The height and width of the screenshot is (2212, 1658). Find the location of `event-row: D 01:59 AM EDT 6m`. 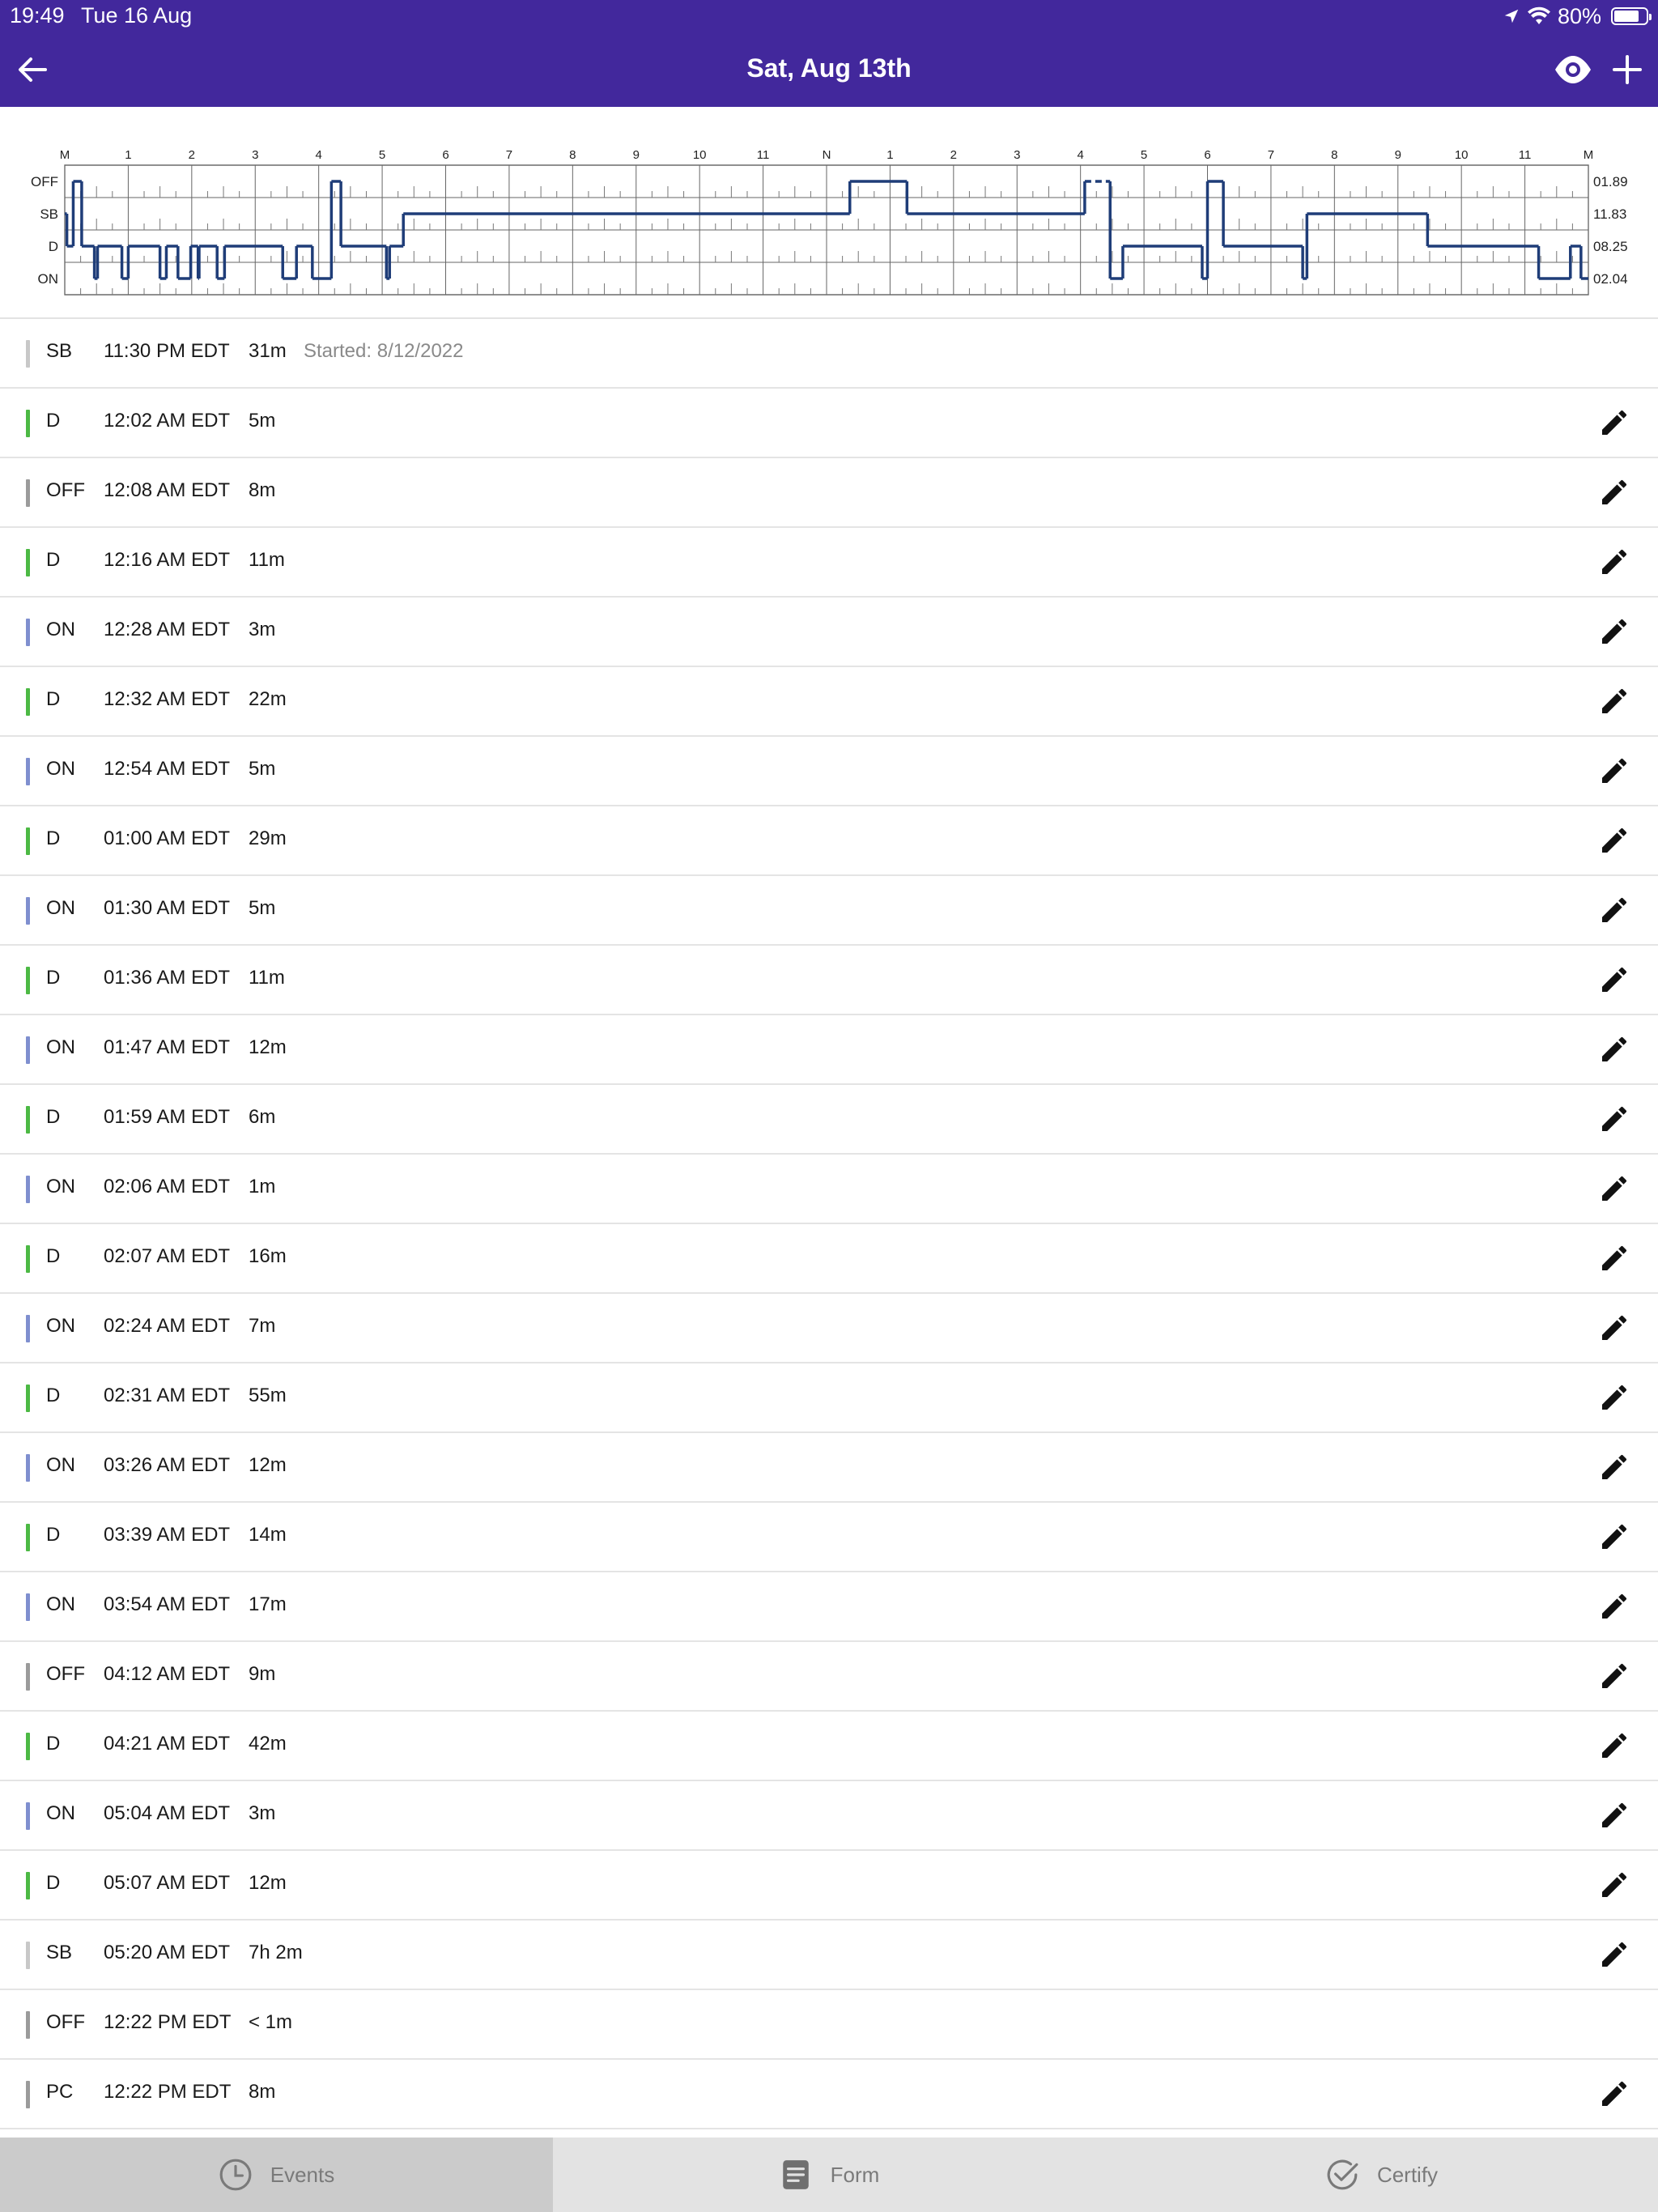

event-row: D 01:59 AM EDT 6m is located at coordinates (829, 1120).